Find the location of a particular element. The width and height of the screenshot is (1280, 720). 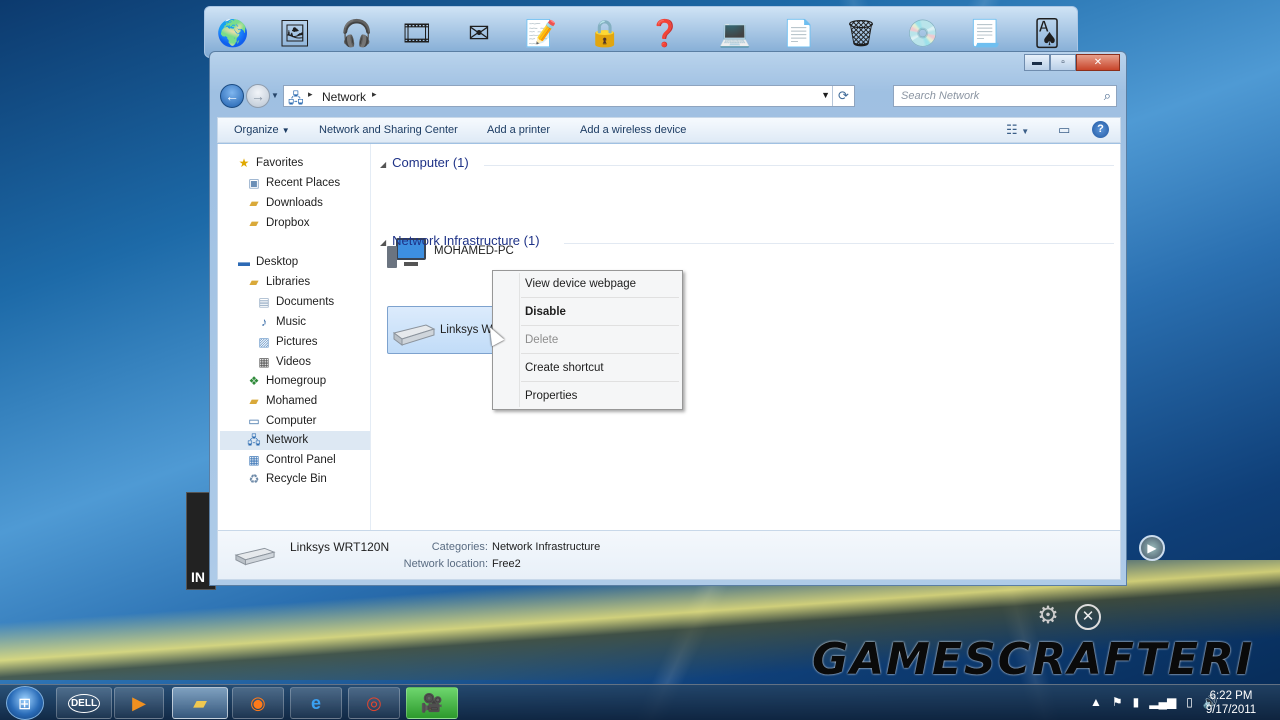

sidebar-item-label: Recycle Bin is located at coordinates (296, 479).